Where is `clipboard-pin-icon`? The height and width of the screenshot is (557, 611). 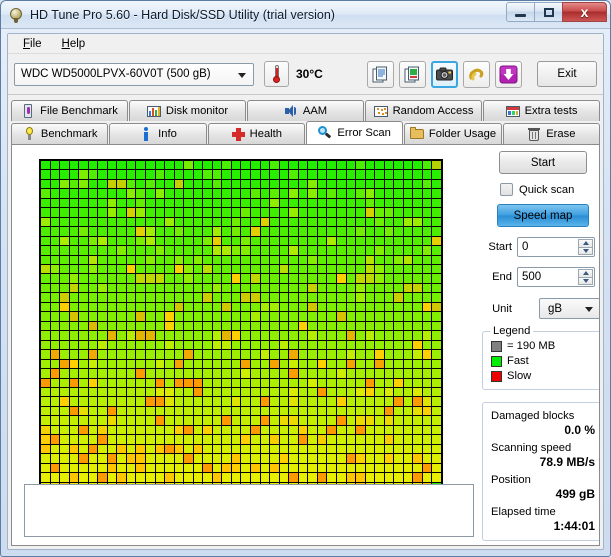
clipboard-pin-icon is located at coordinates (476, 74).